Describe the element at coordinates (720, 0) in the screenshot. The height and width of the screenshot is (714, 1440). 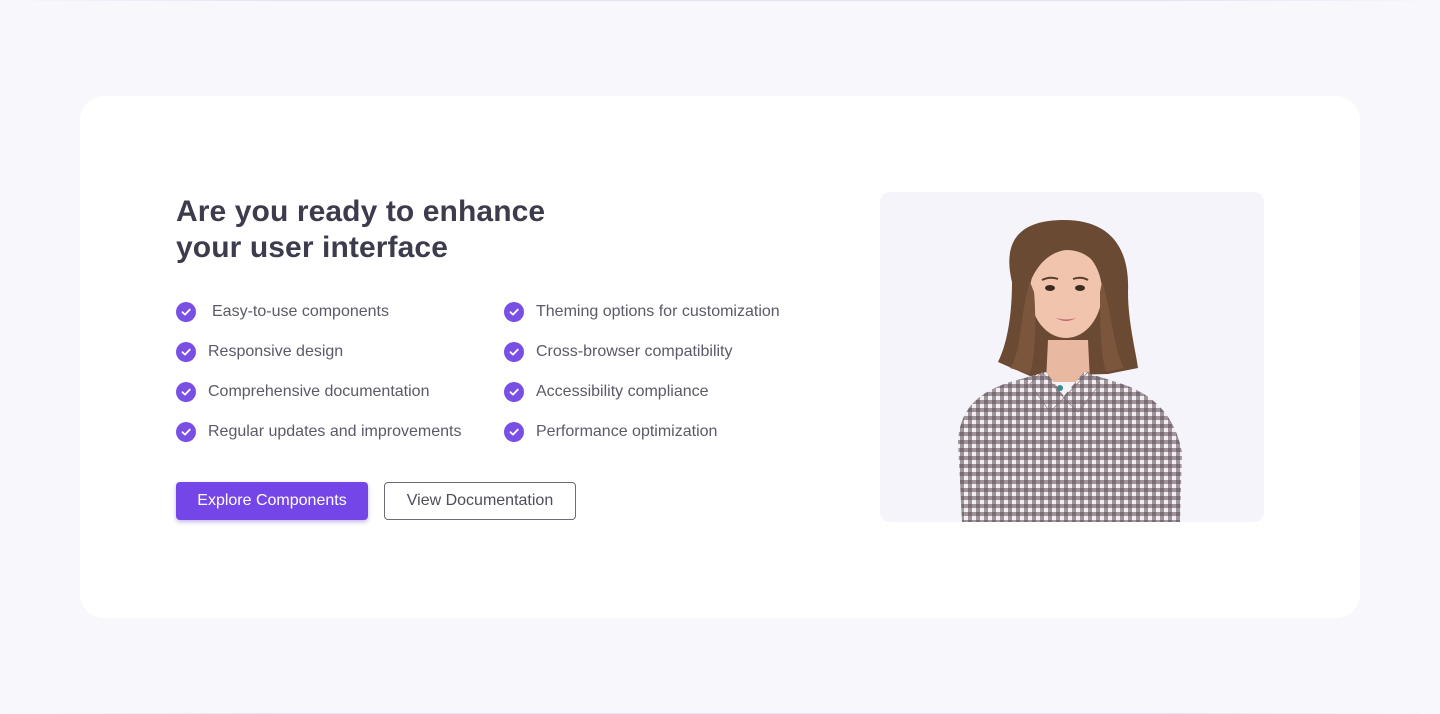
I see `top-divider` at that location.